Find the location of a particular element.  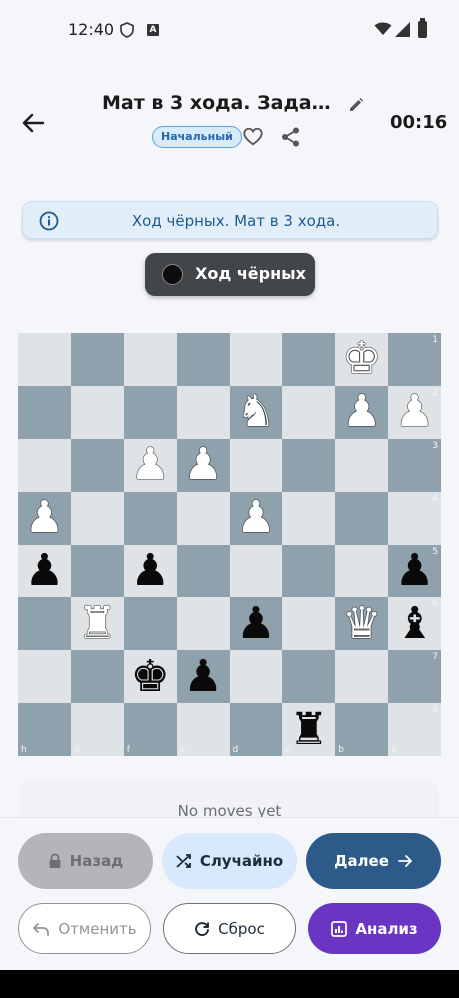

board-square: ♜ is located at coordinates (97, 624).